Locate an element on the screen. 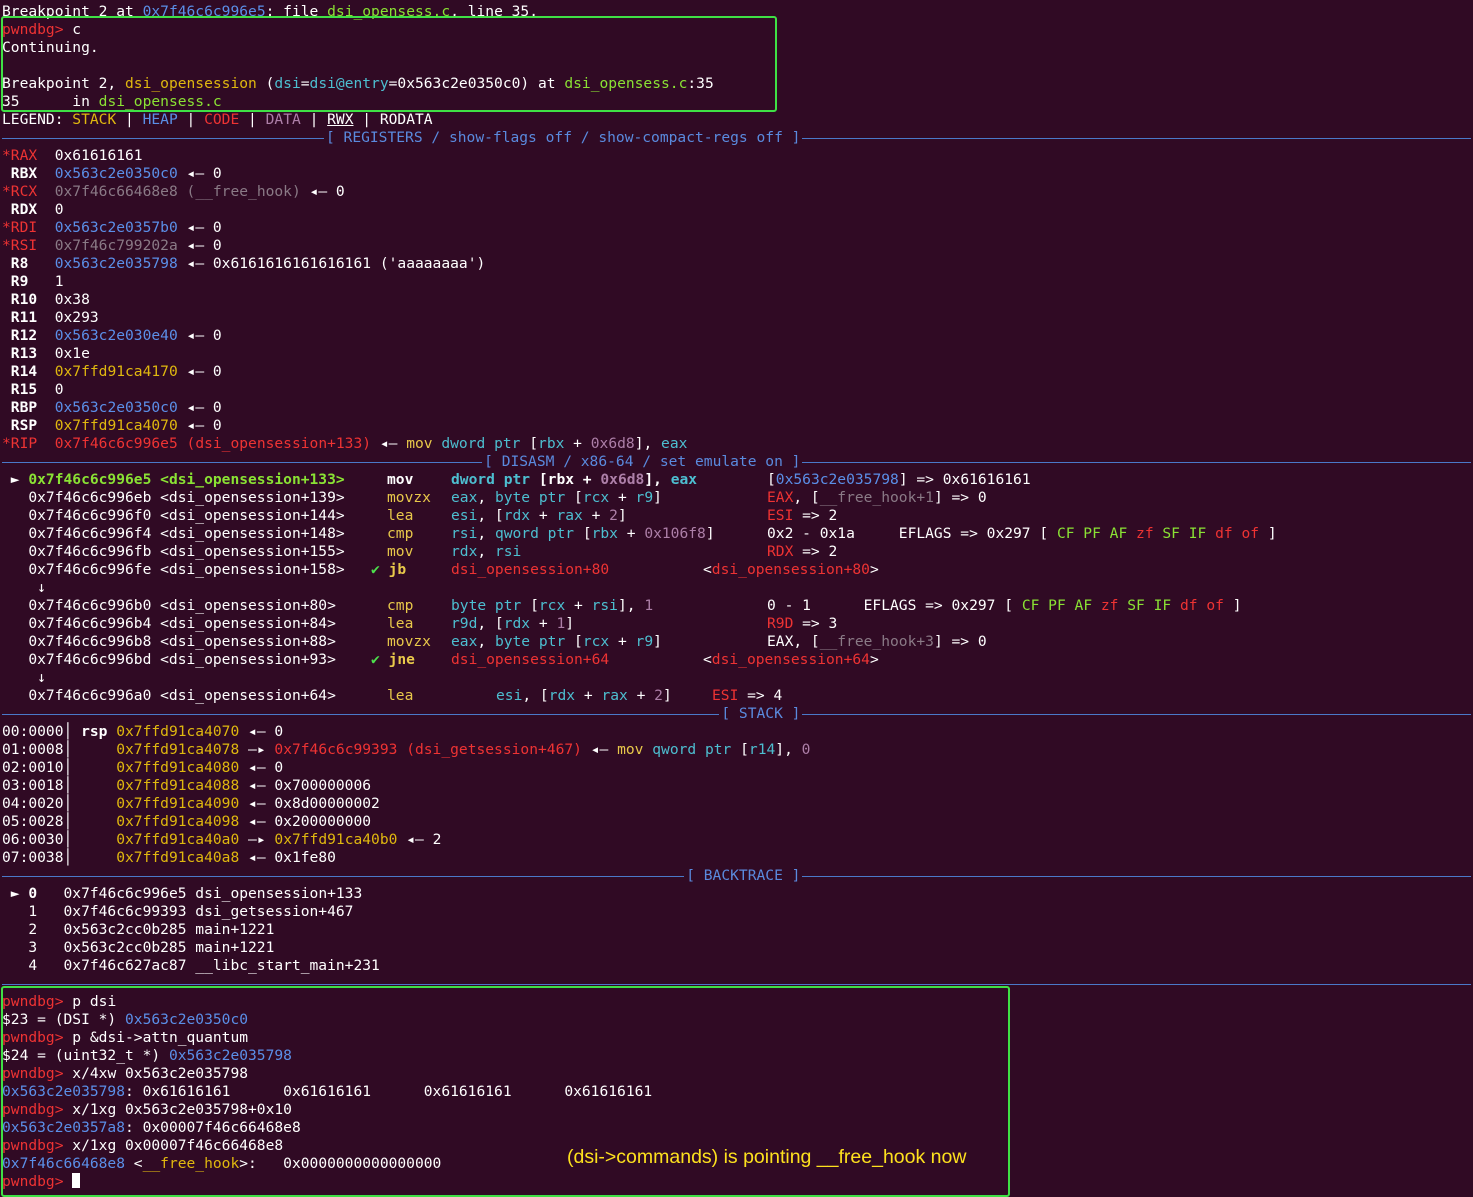 This screenshot has width=1473, height=1197. dis-2-col-2-seg-1: , [ is located at coordinates (806, 497).